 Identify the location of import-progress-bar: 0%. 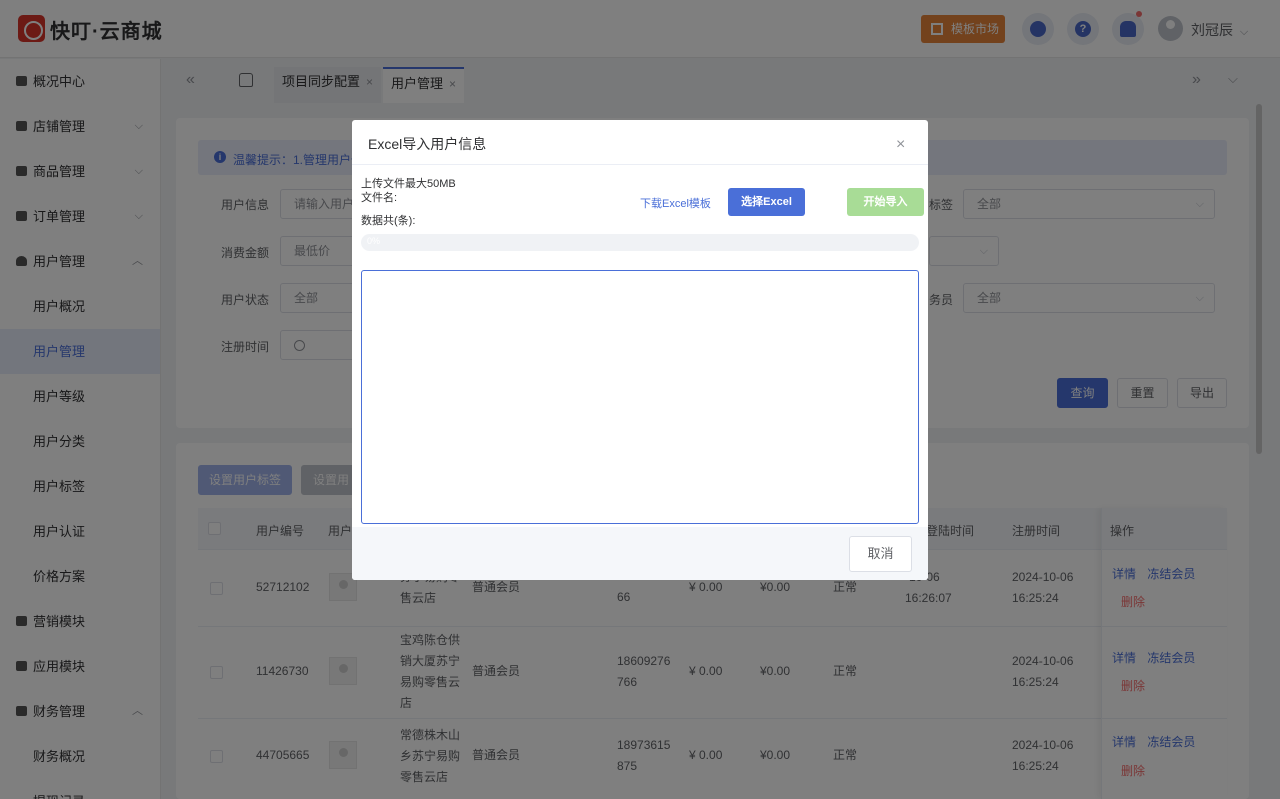
(640, 242).